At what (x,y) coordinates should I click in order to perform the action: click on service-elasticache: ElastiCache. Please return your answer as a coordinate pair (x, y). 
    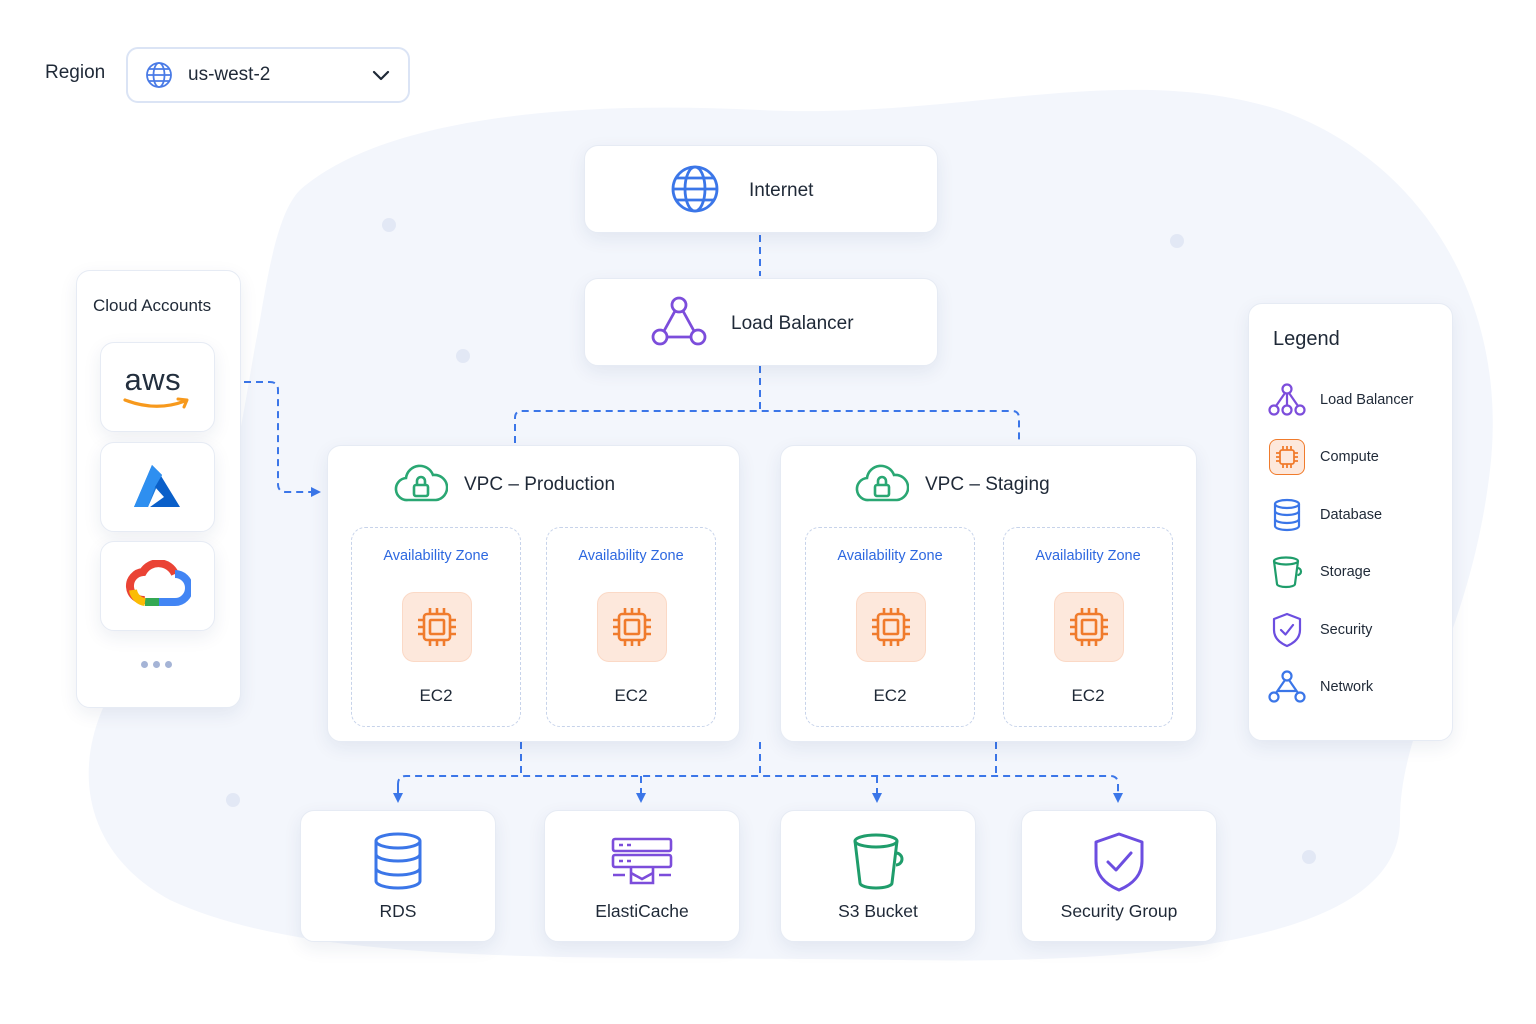
    Looking at the image, I should click on (642, 876).